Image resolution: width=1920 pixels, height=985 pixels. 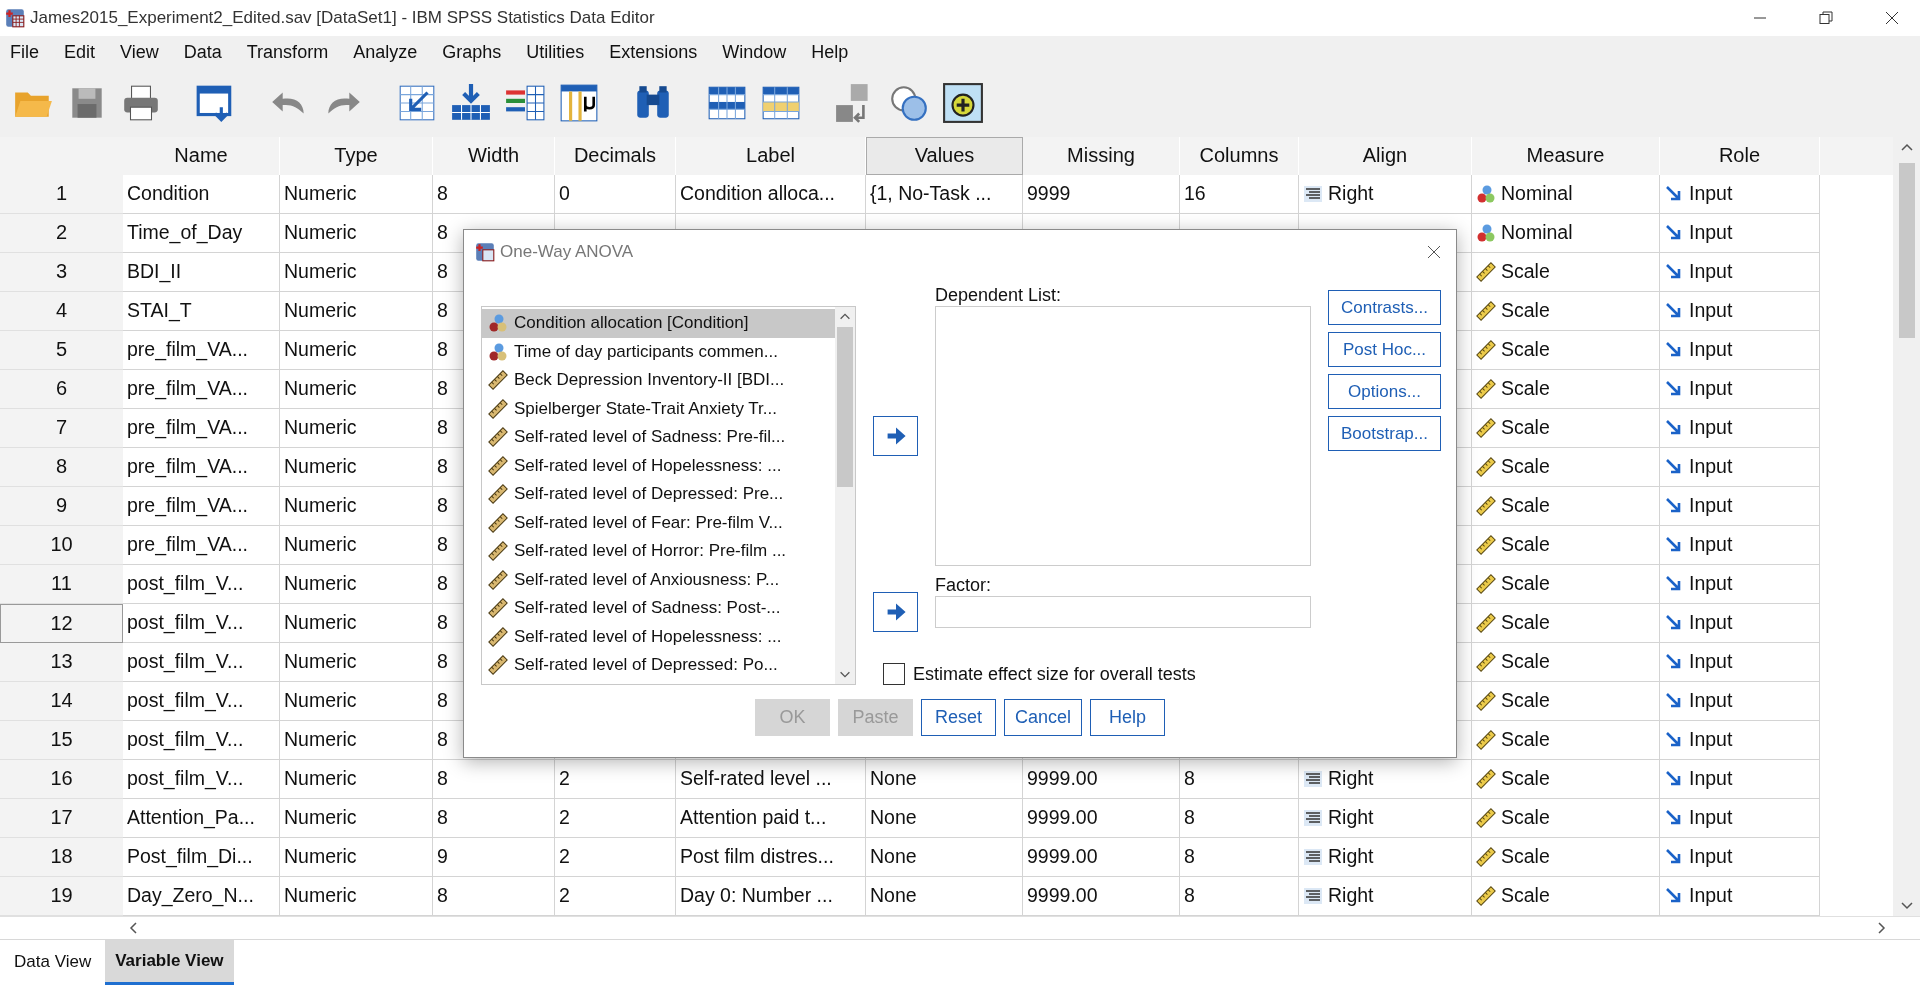 I want to click on menu-item: Utilities, so click(x=555, y=52).